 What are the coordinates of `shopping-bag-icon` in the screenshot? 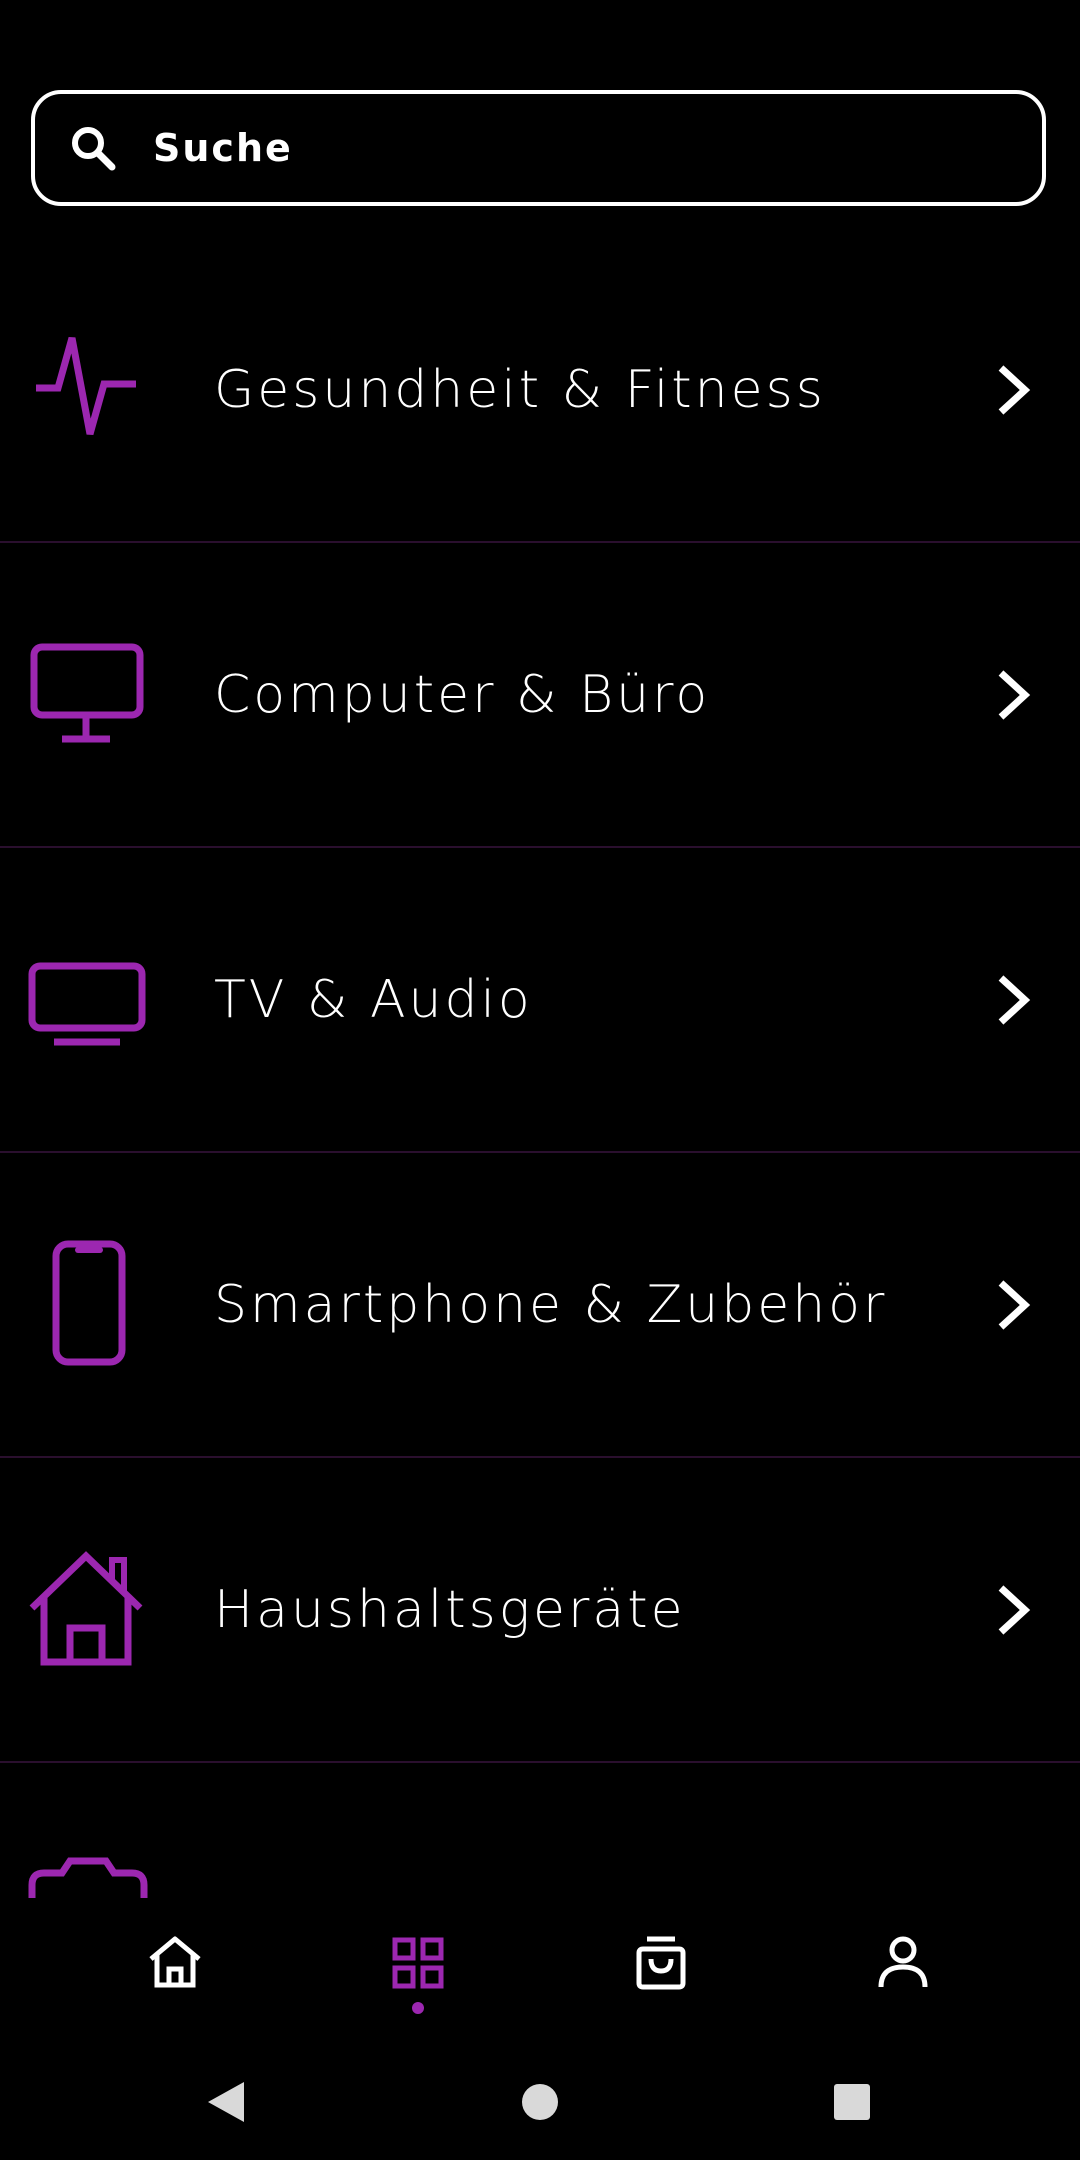 It's located at (661, 1963).